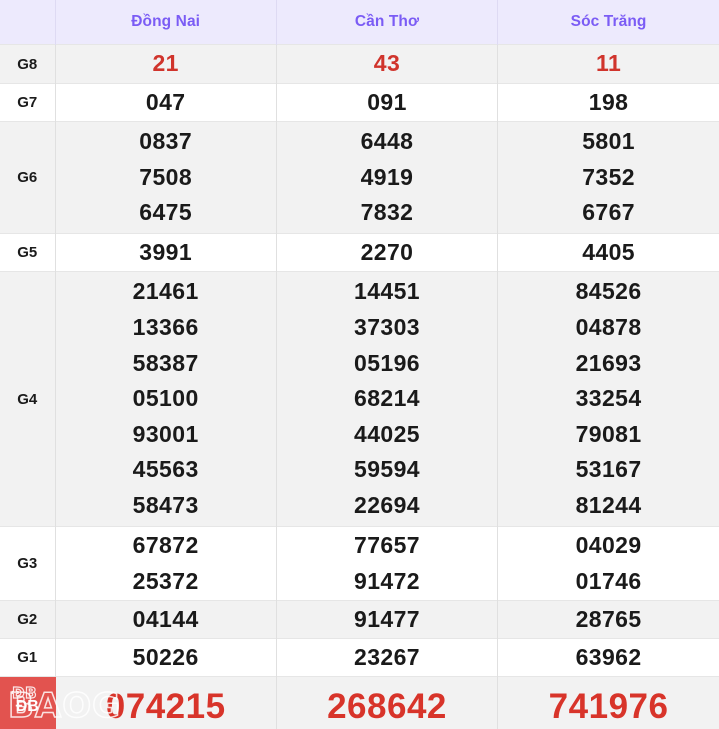  I want to click on prize-number: 7508, so click(166, 176).